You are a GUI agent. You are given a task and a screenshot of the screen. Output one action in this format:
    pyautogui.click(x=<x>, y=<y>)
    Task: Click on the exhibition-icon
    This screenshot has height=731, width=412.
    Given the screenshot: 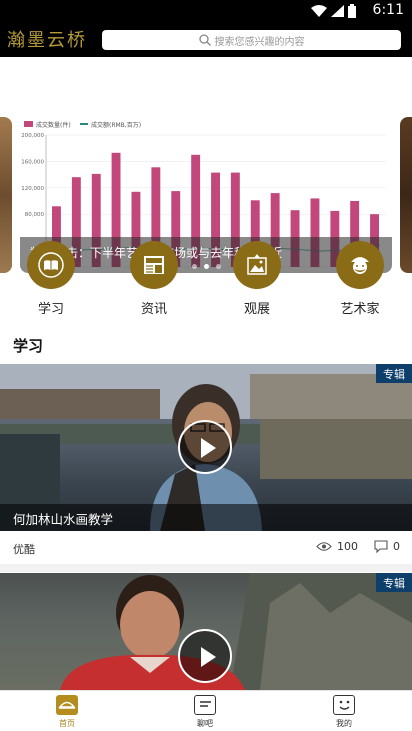 What is the action you would take?
    pyautogui.click(x=257, y=264)
    